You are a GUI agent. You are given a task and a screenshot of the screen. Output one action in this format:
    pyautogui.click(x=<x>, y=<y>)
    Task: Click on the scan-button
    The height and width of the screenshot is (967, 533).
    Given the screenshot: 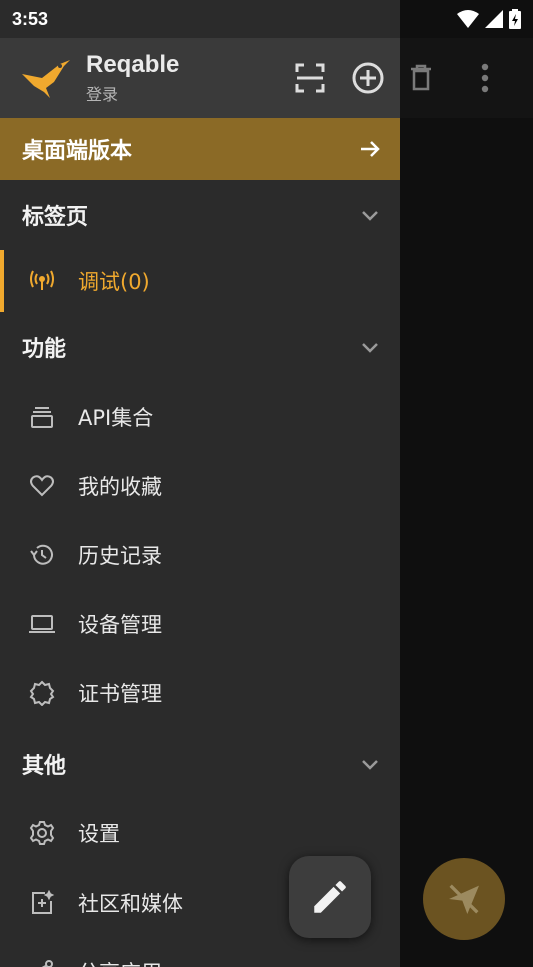 What is the action you would take?
    pyautogui.click(x=310, y=78)
    